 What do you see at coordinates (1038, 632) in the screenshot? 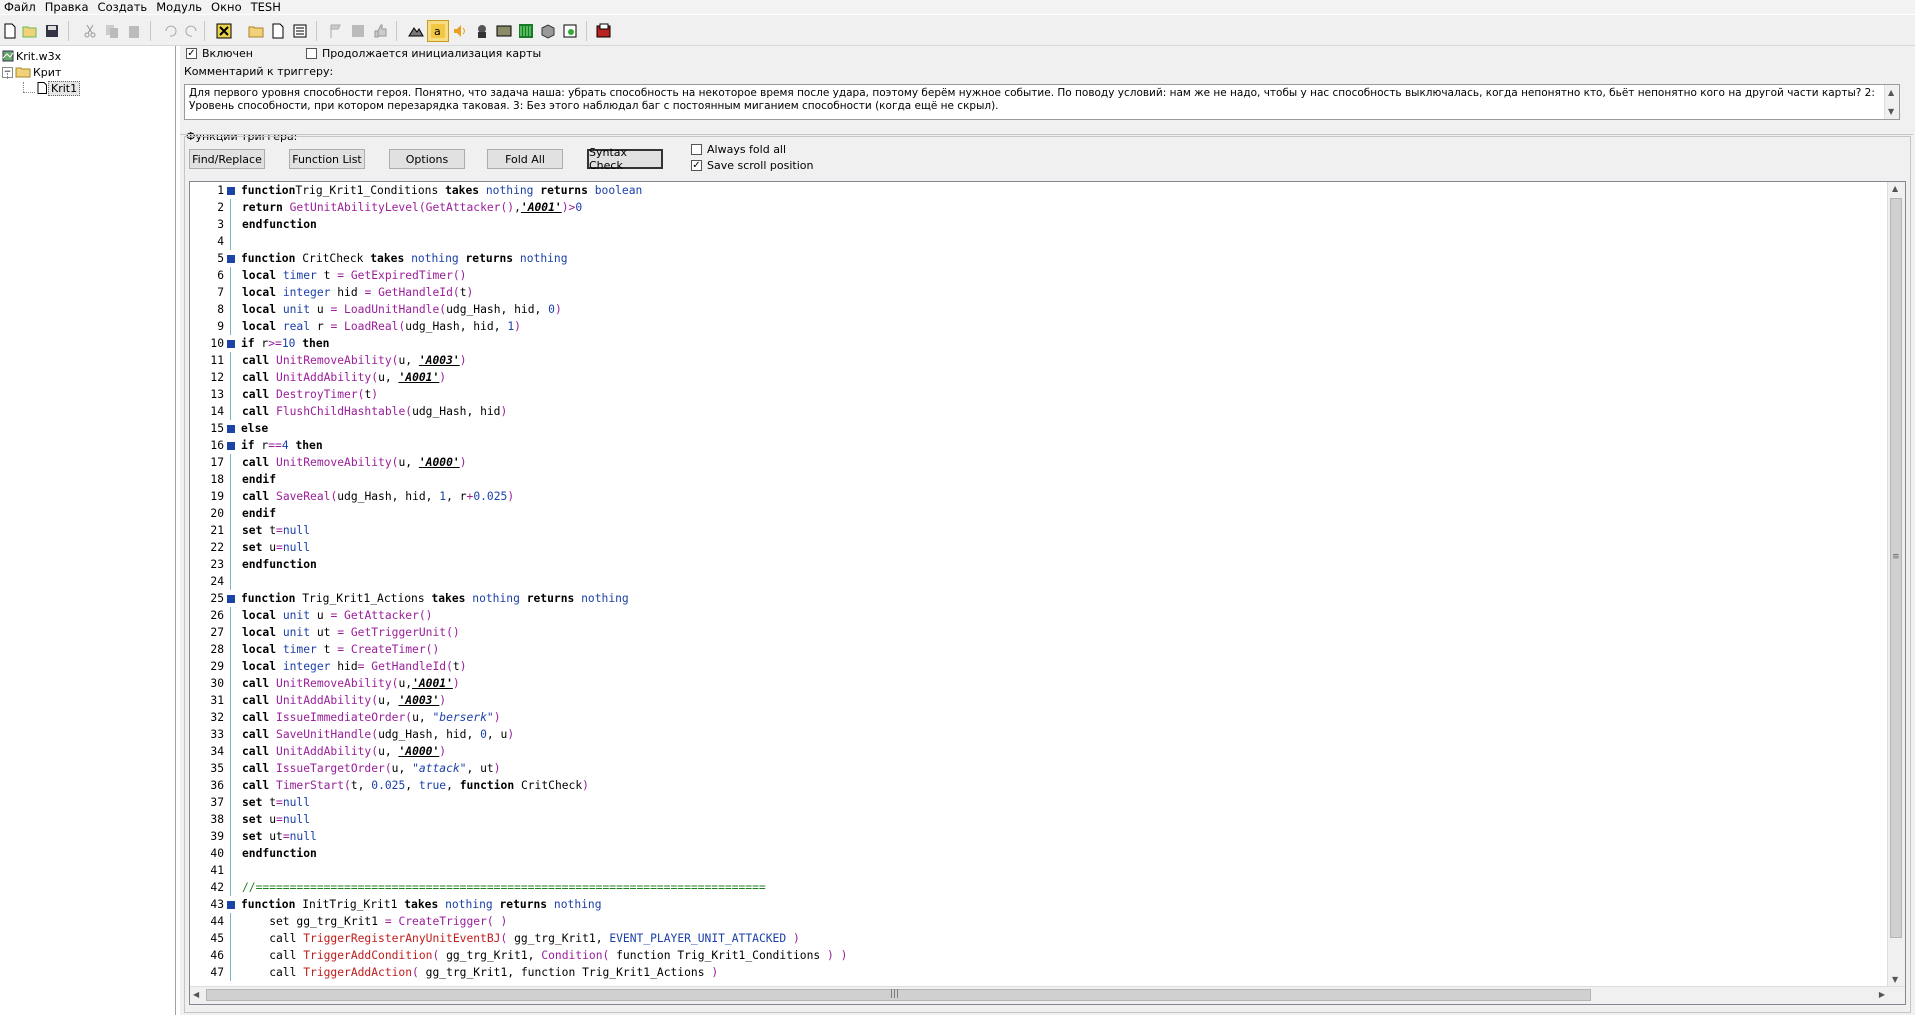
I see `code-line: 27 local unit ut = GetTriggerUnit()` at bounding box center [1038, 632].